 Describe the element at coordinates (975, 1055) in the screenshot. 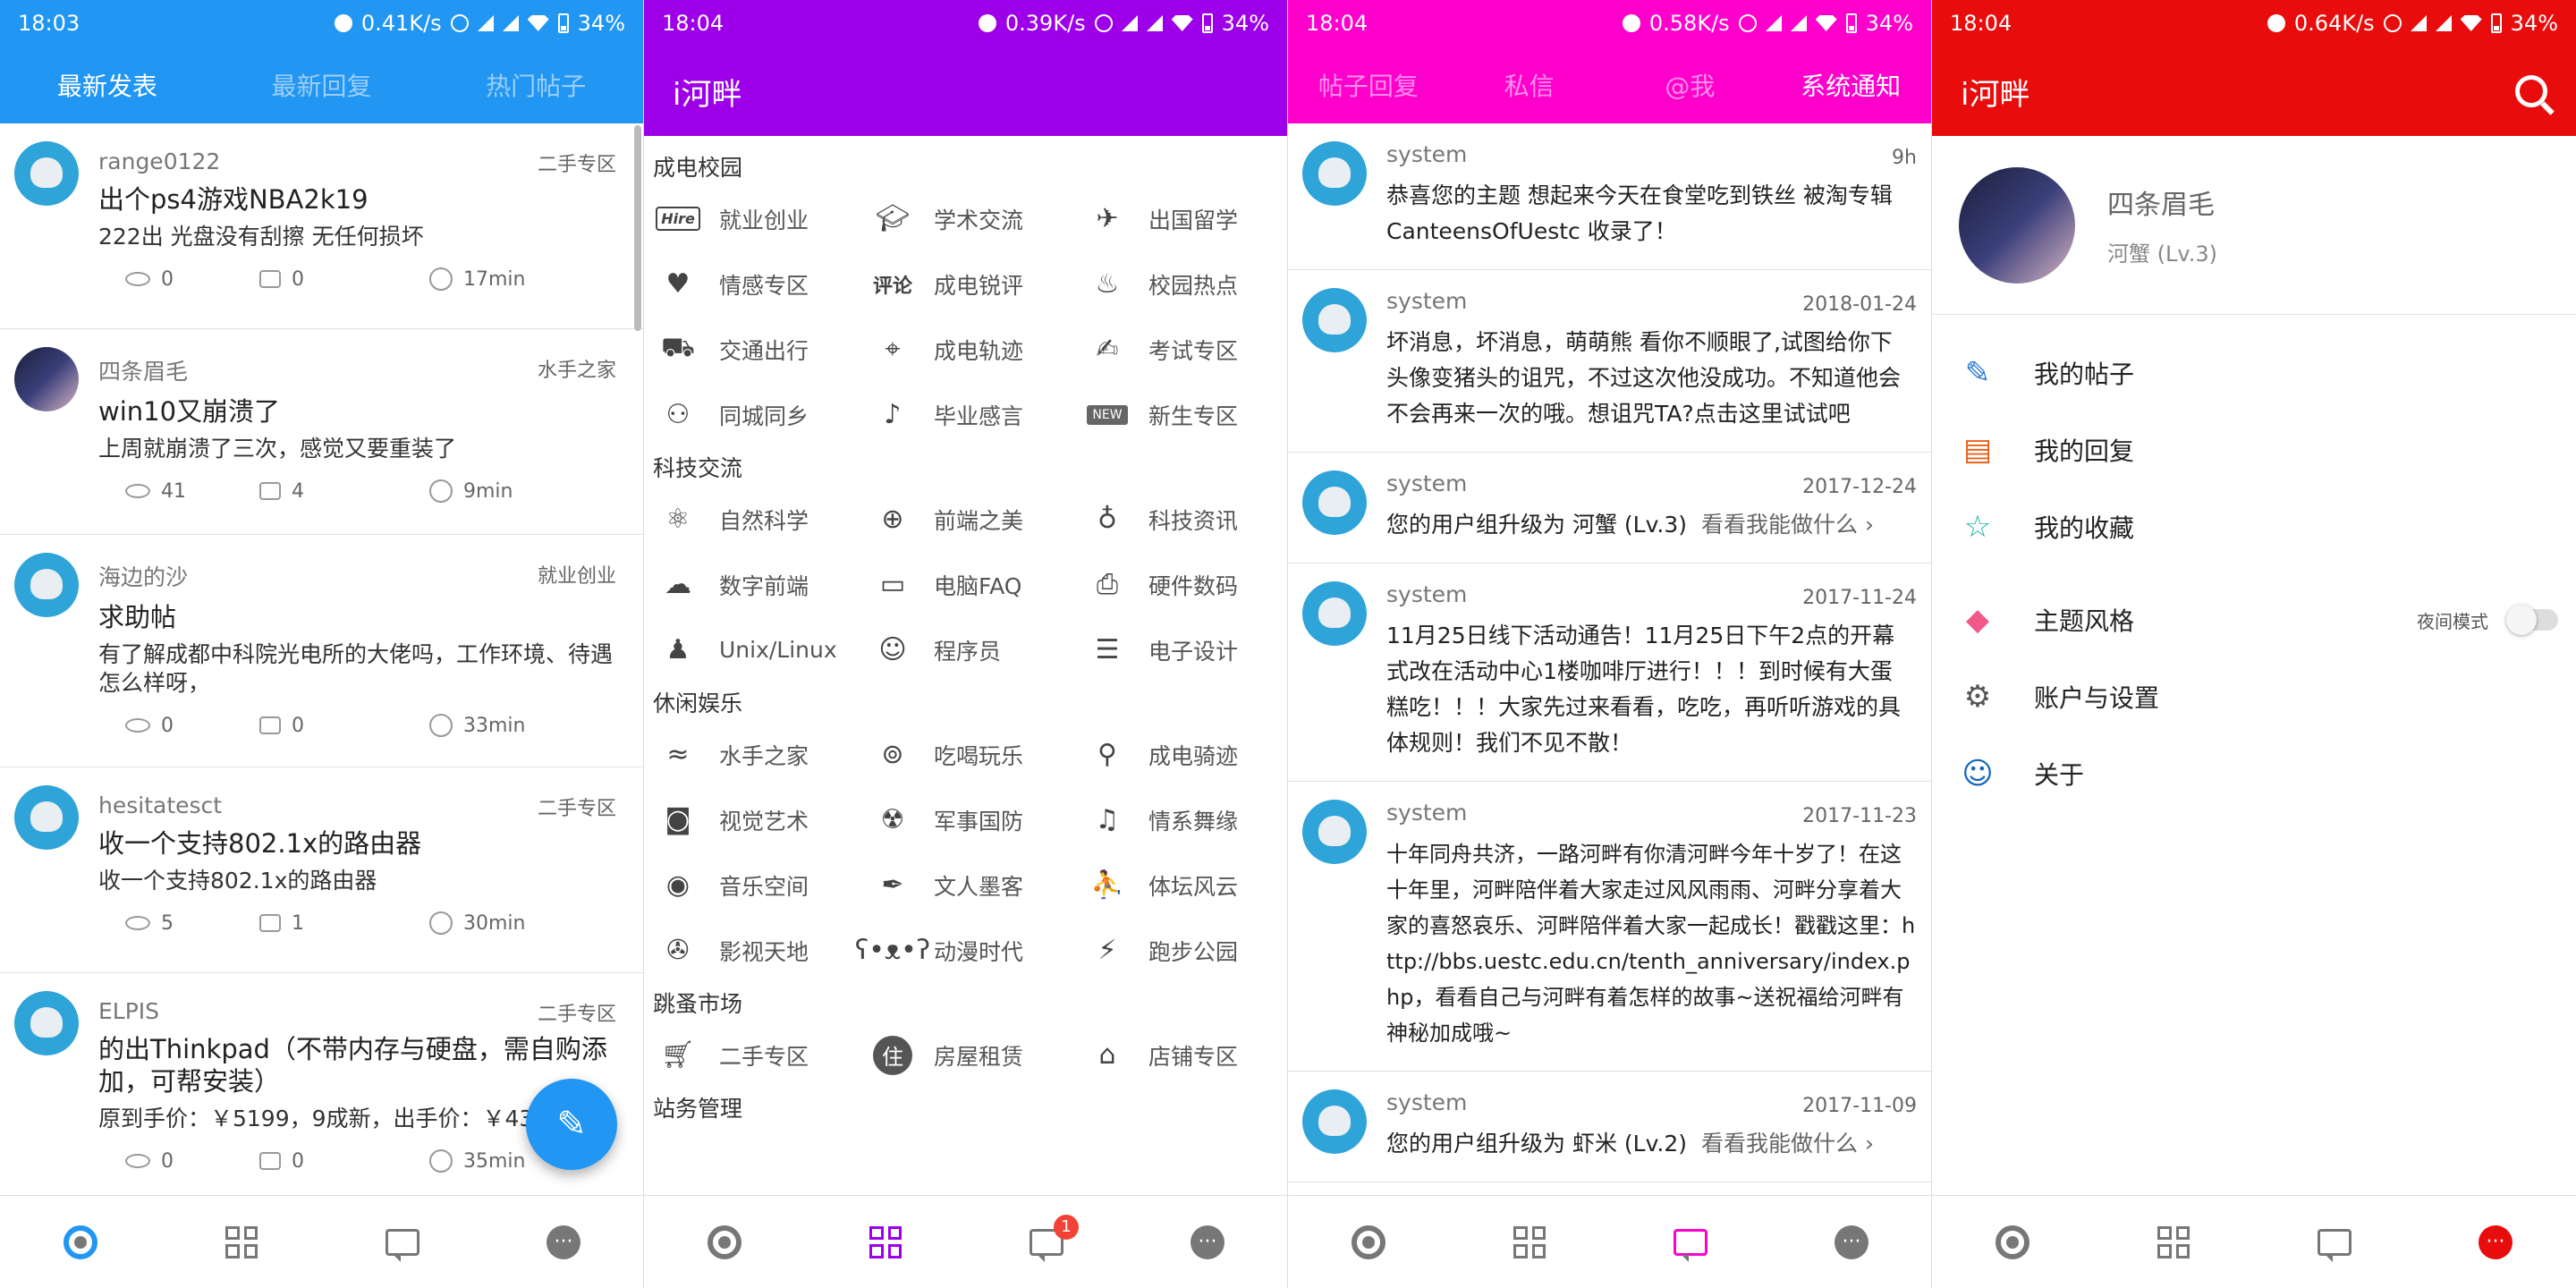

I see `board-item: 住房屋租赁` at that location.